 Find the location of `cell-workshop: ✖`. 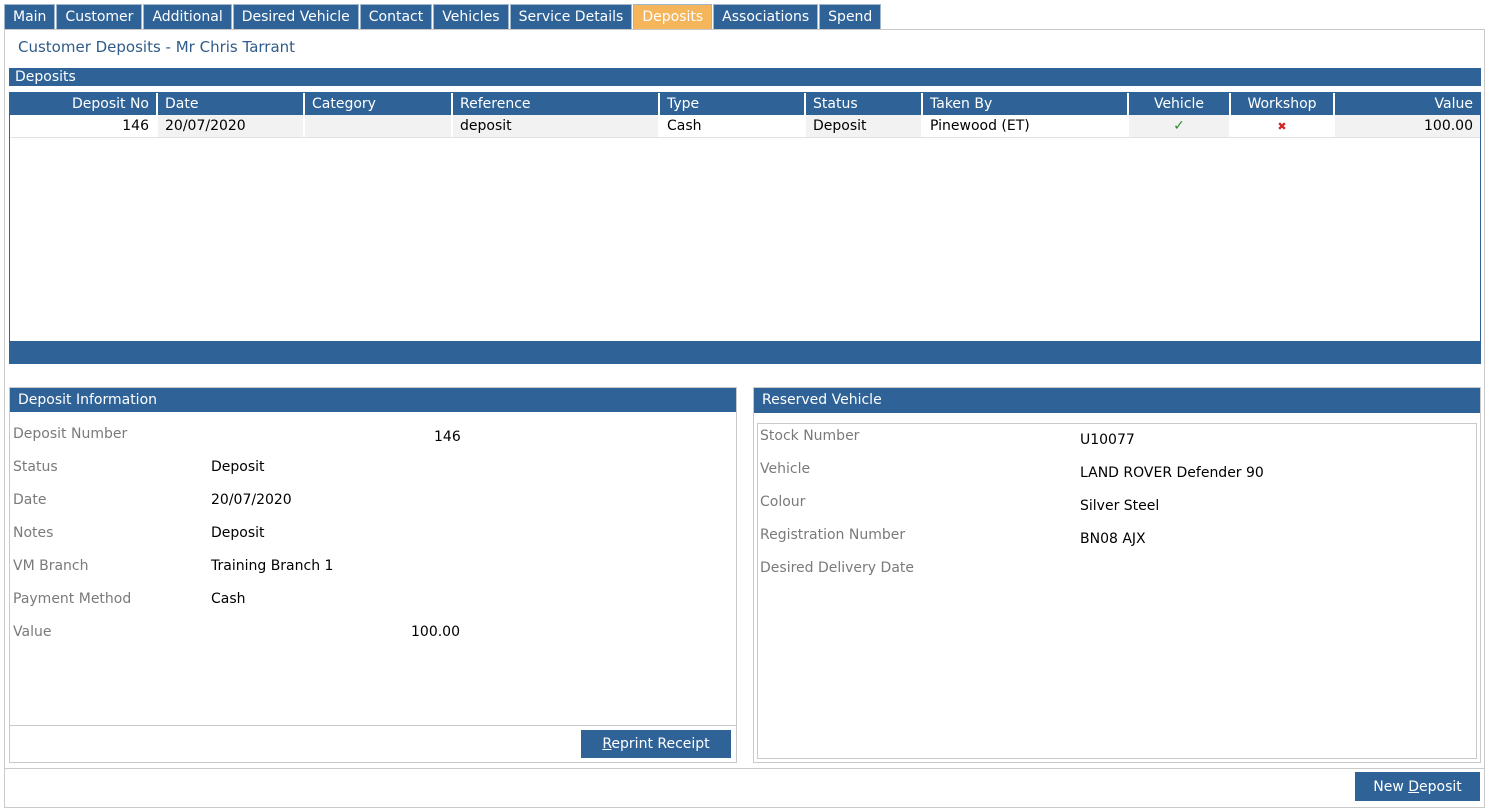

cell-workshop: ✖ is located at coordinates (1283, 126).